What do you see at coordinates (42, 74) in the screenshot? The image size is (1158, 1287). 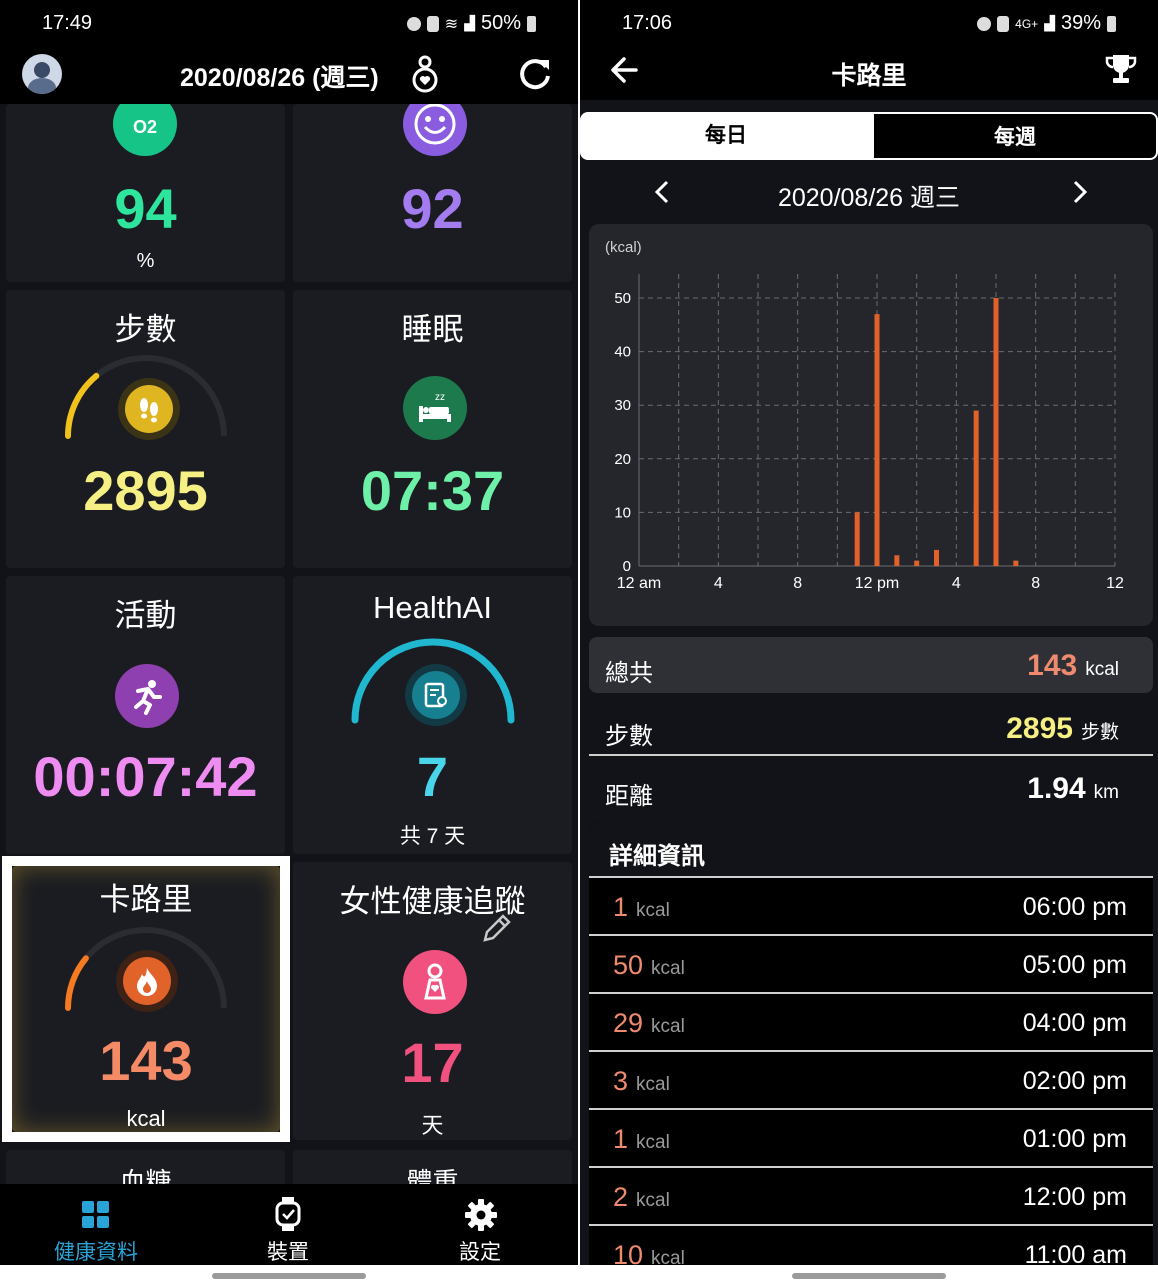 I see `avatar` at bounding box center [42, 74].